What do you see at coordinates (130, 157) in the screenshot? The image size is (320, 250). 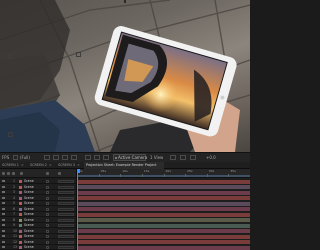 I see `camera-select: Active Camera` at bounding box center [130, 157].